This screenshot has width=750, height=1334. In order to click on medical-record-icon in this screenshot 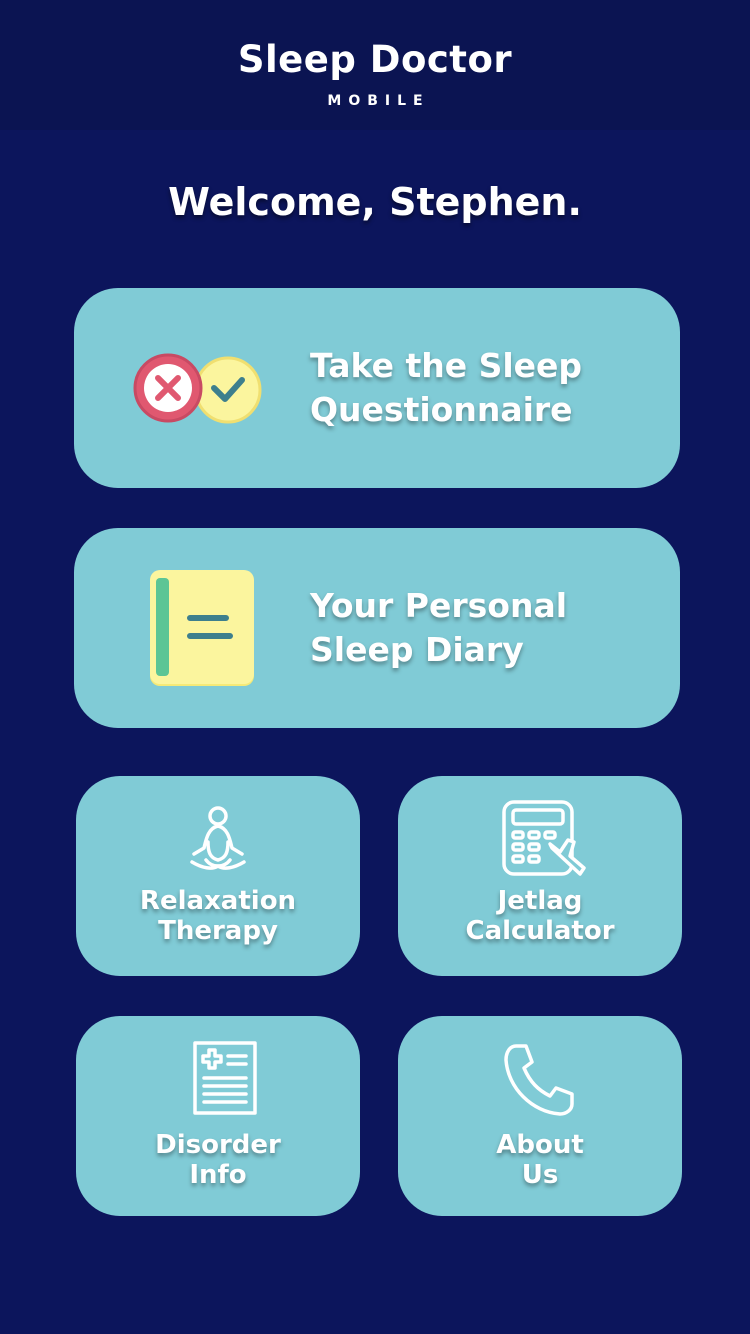, I will do `click(225, 1078)`.